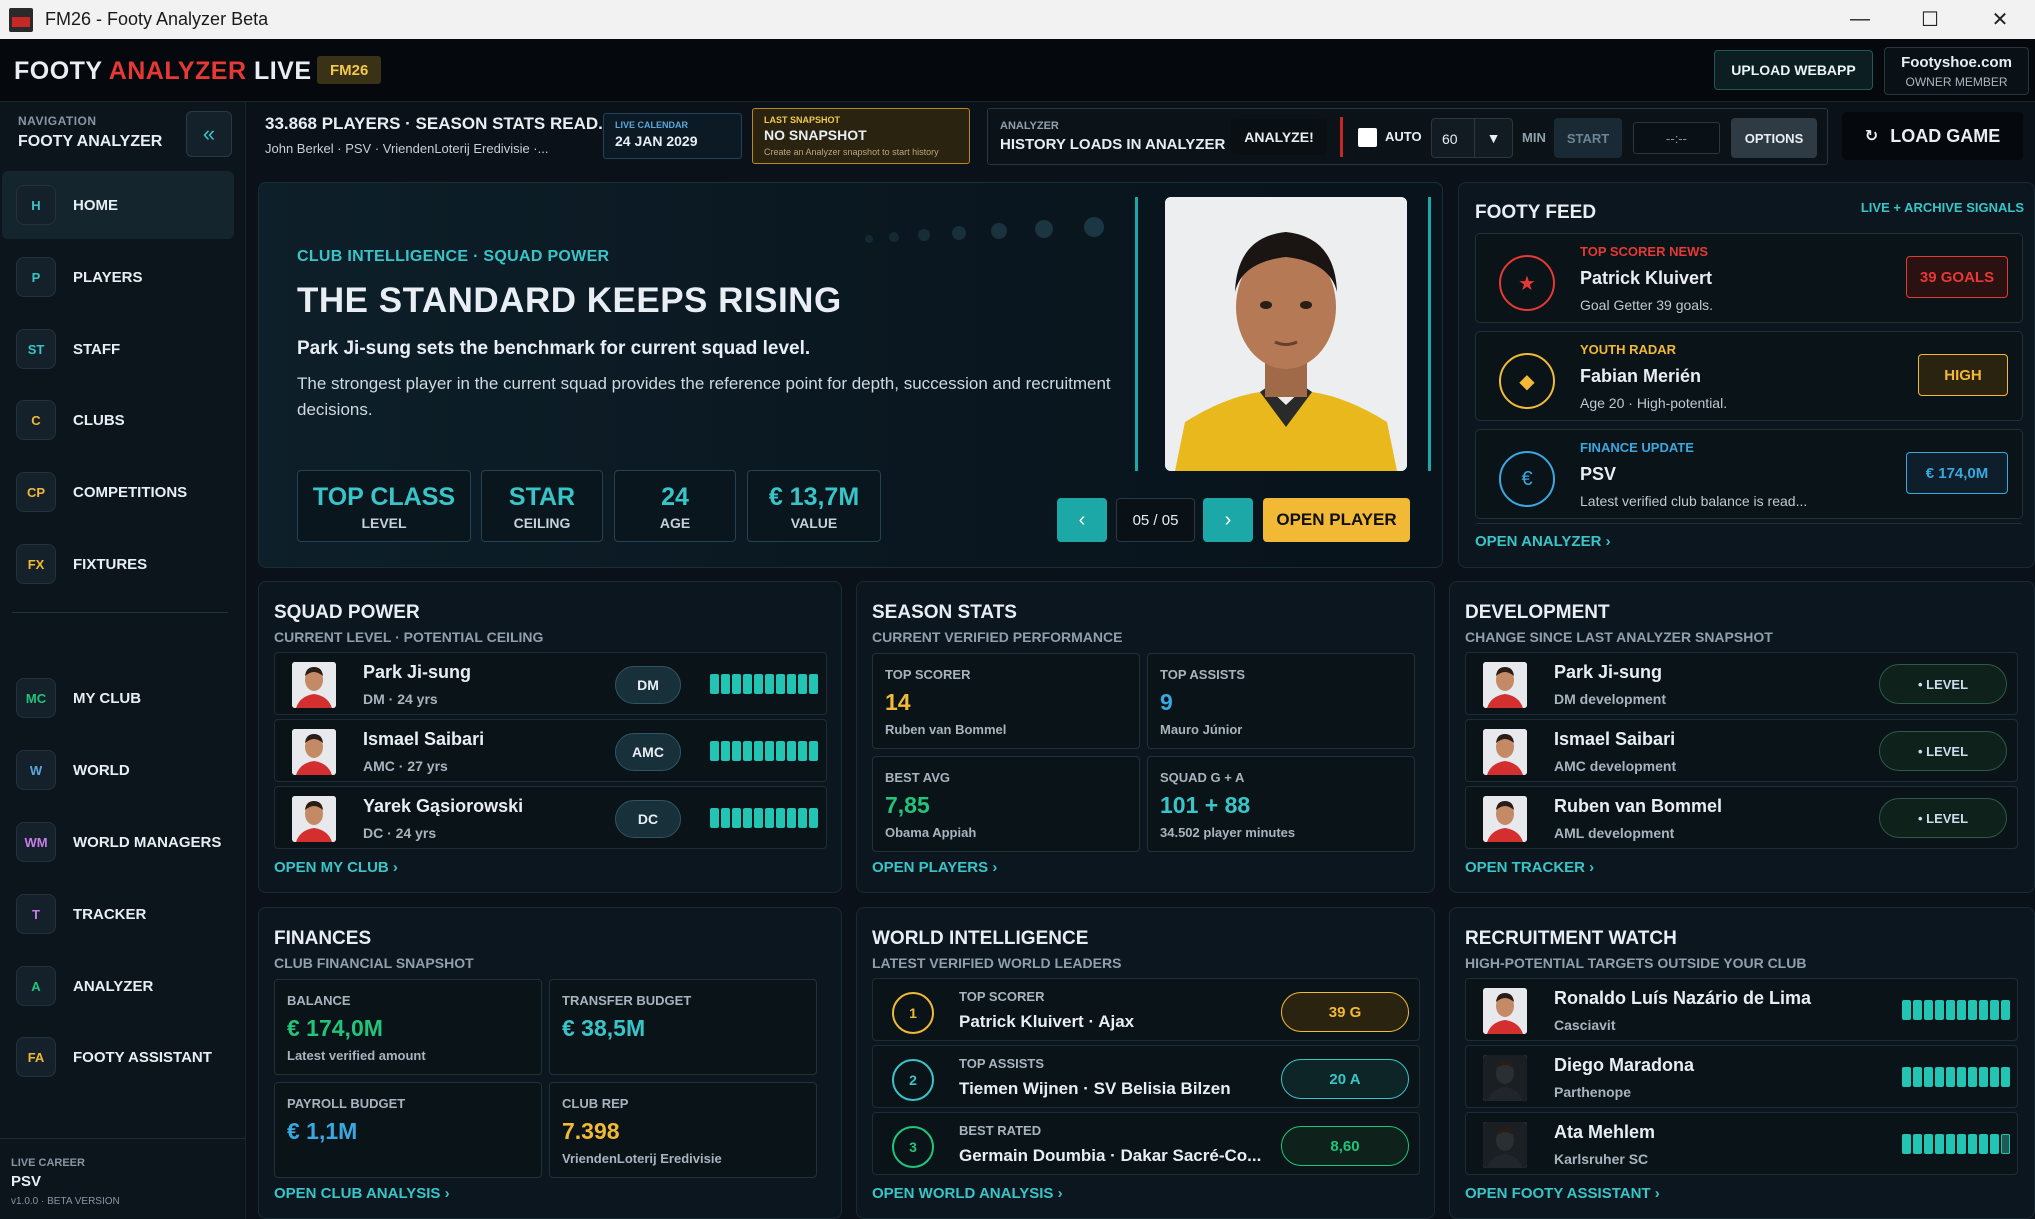  I want to click on avatar, so click(1505, 1078).